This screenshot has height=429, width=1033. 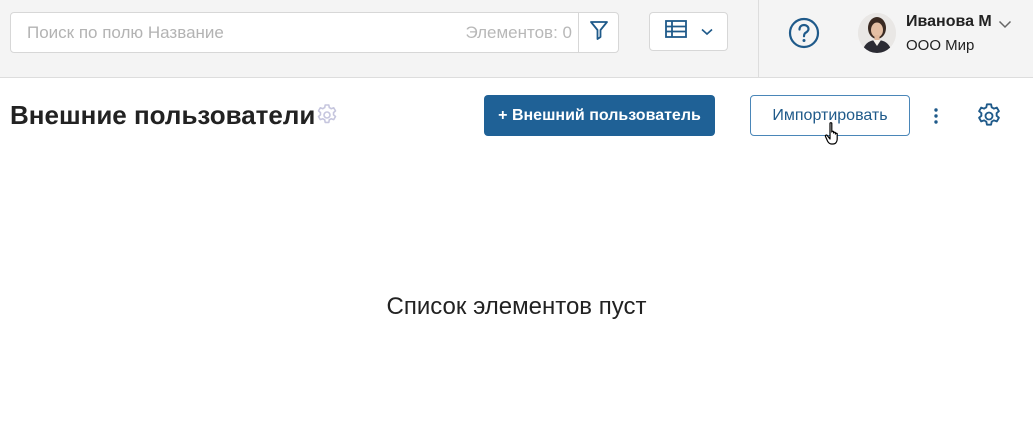 I want to click on user-organization: ООО Мир, so click(x=940, y=45).